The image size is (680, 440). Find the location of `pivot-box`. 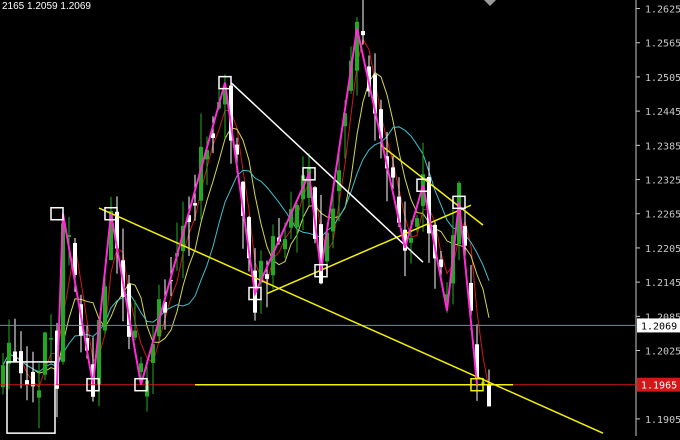

pivot-box is located at coordinates (57, 213).